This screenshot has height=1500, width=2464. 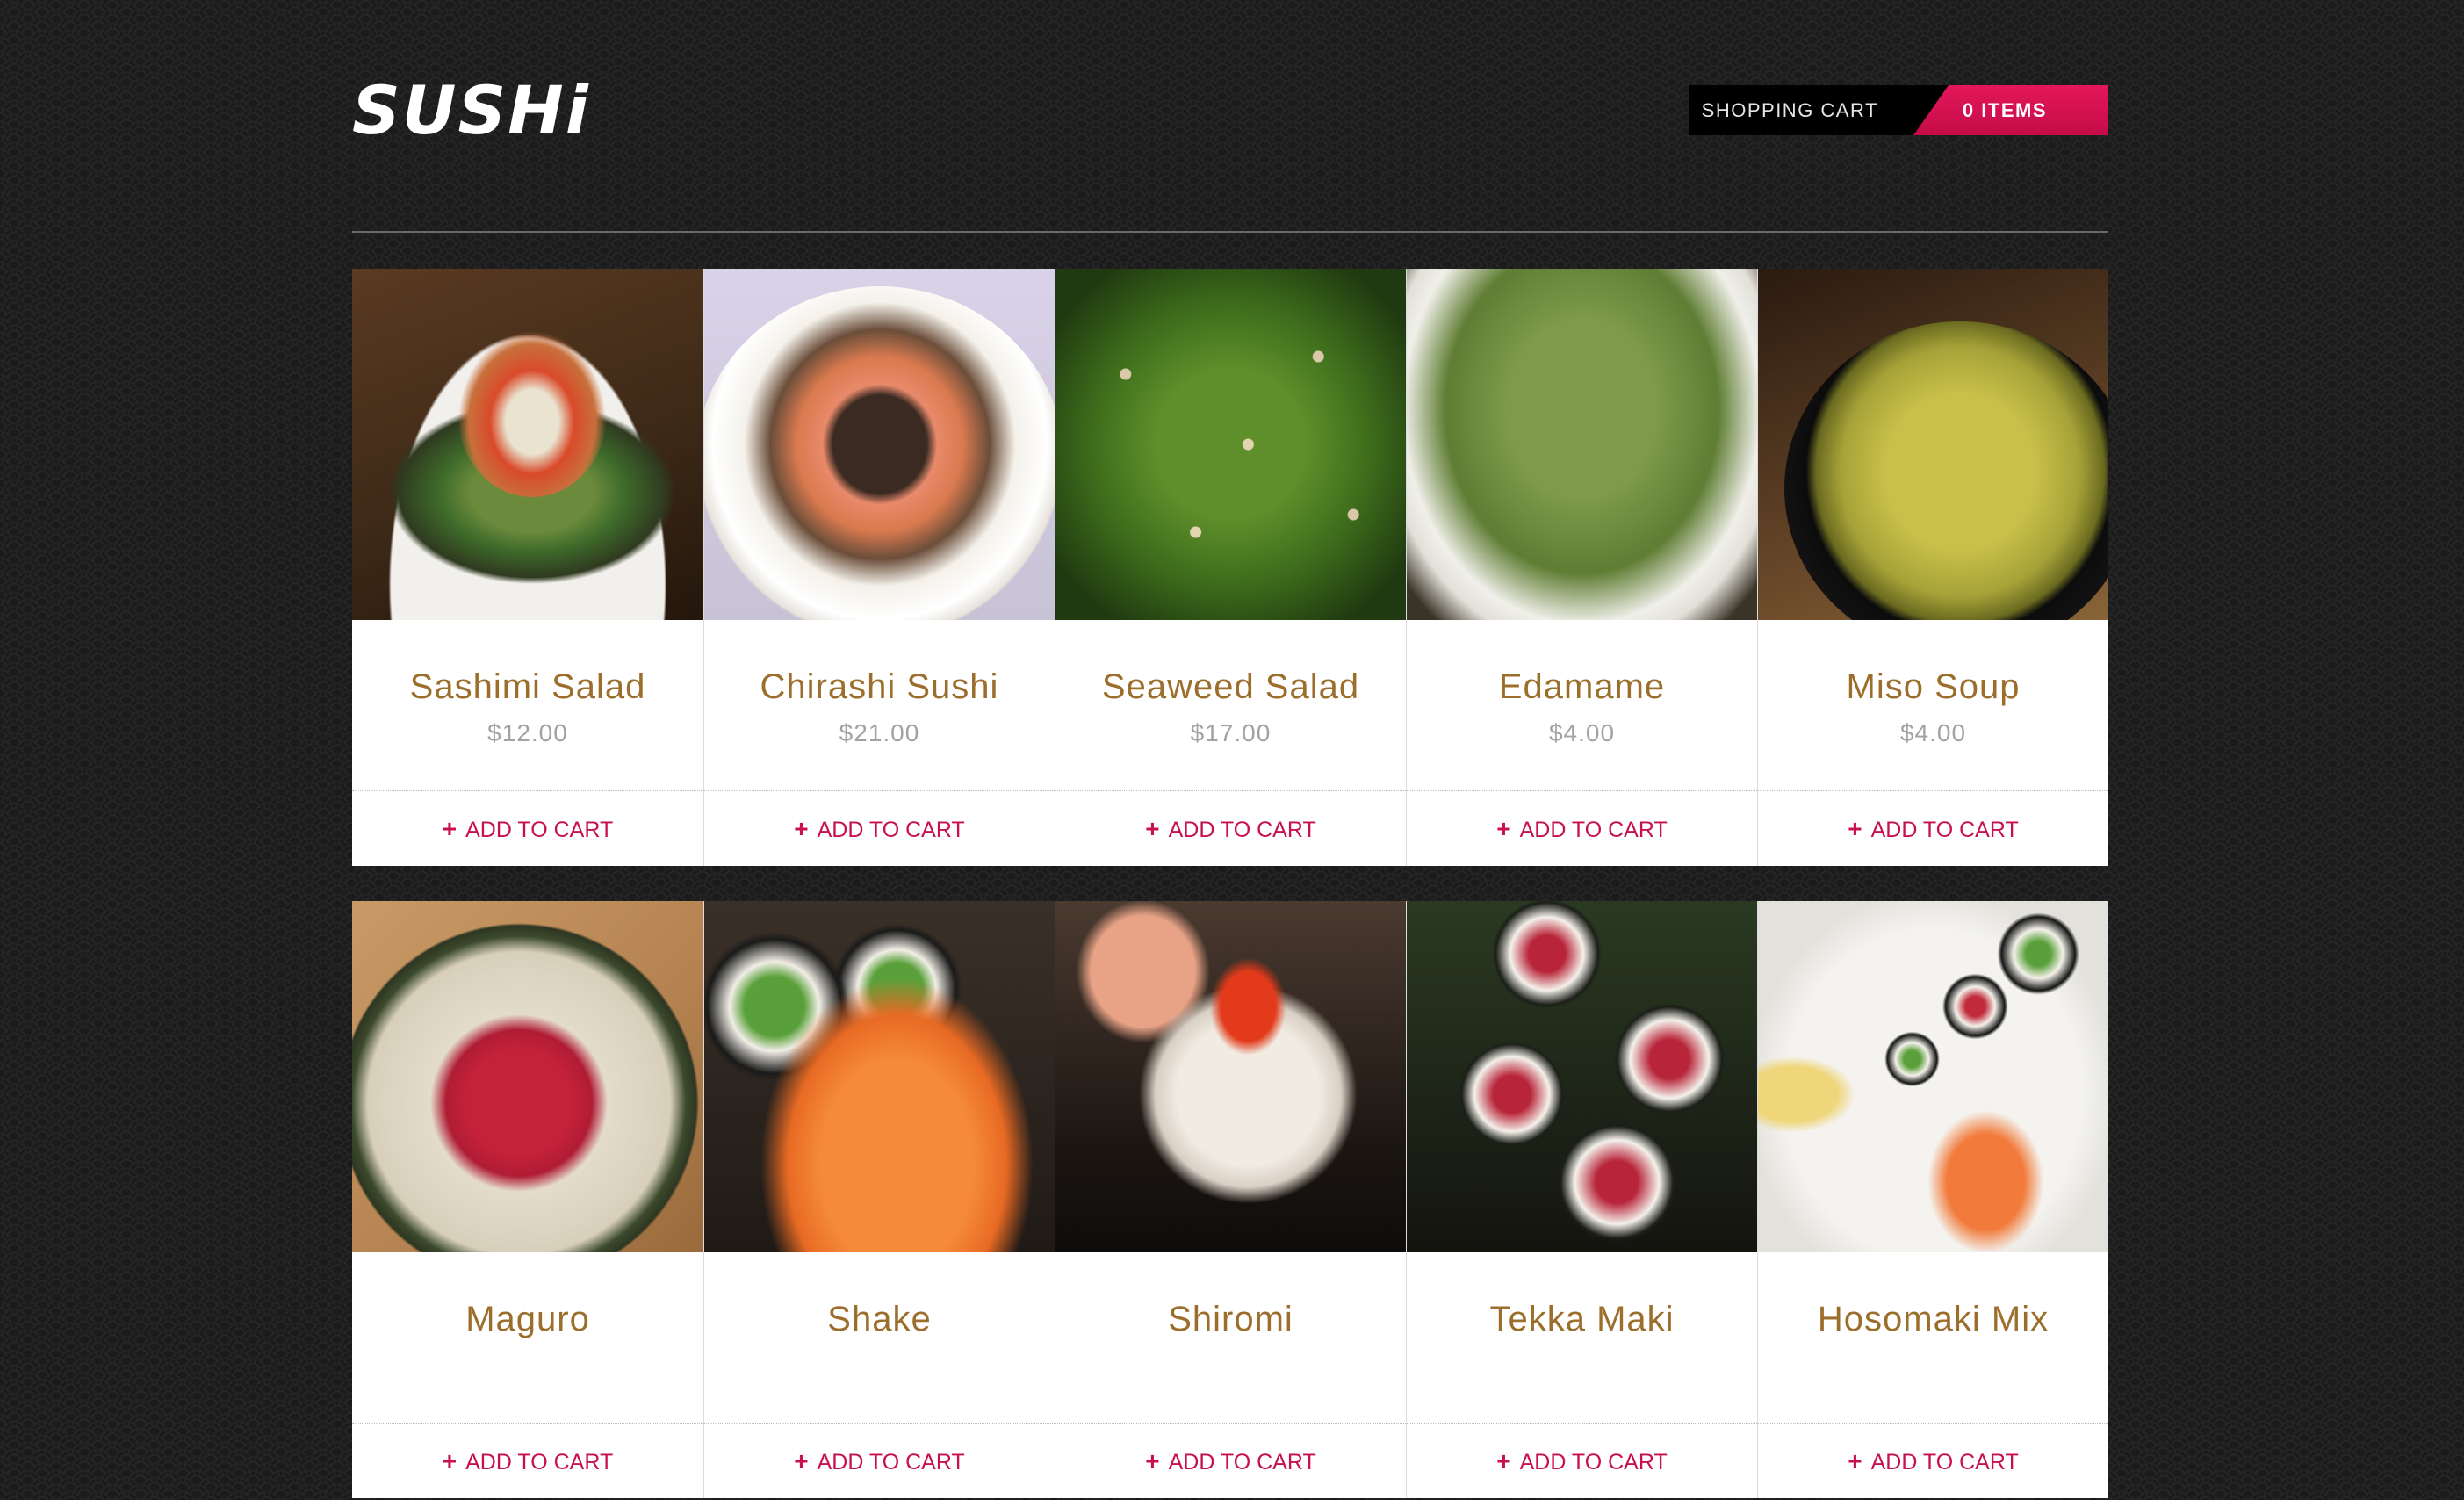 I want to click on header-divider, so click(x=1230, y=232).